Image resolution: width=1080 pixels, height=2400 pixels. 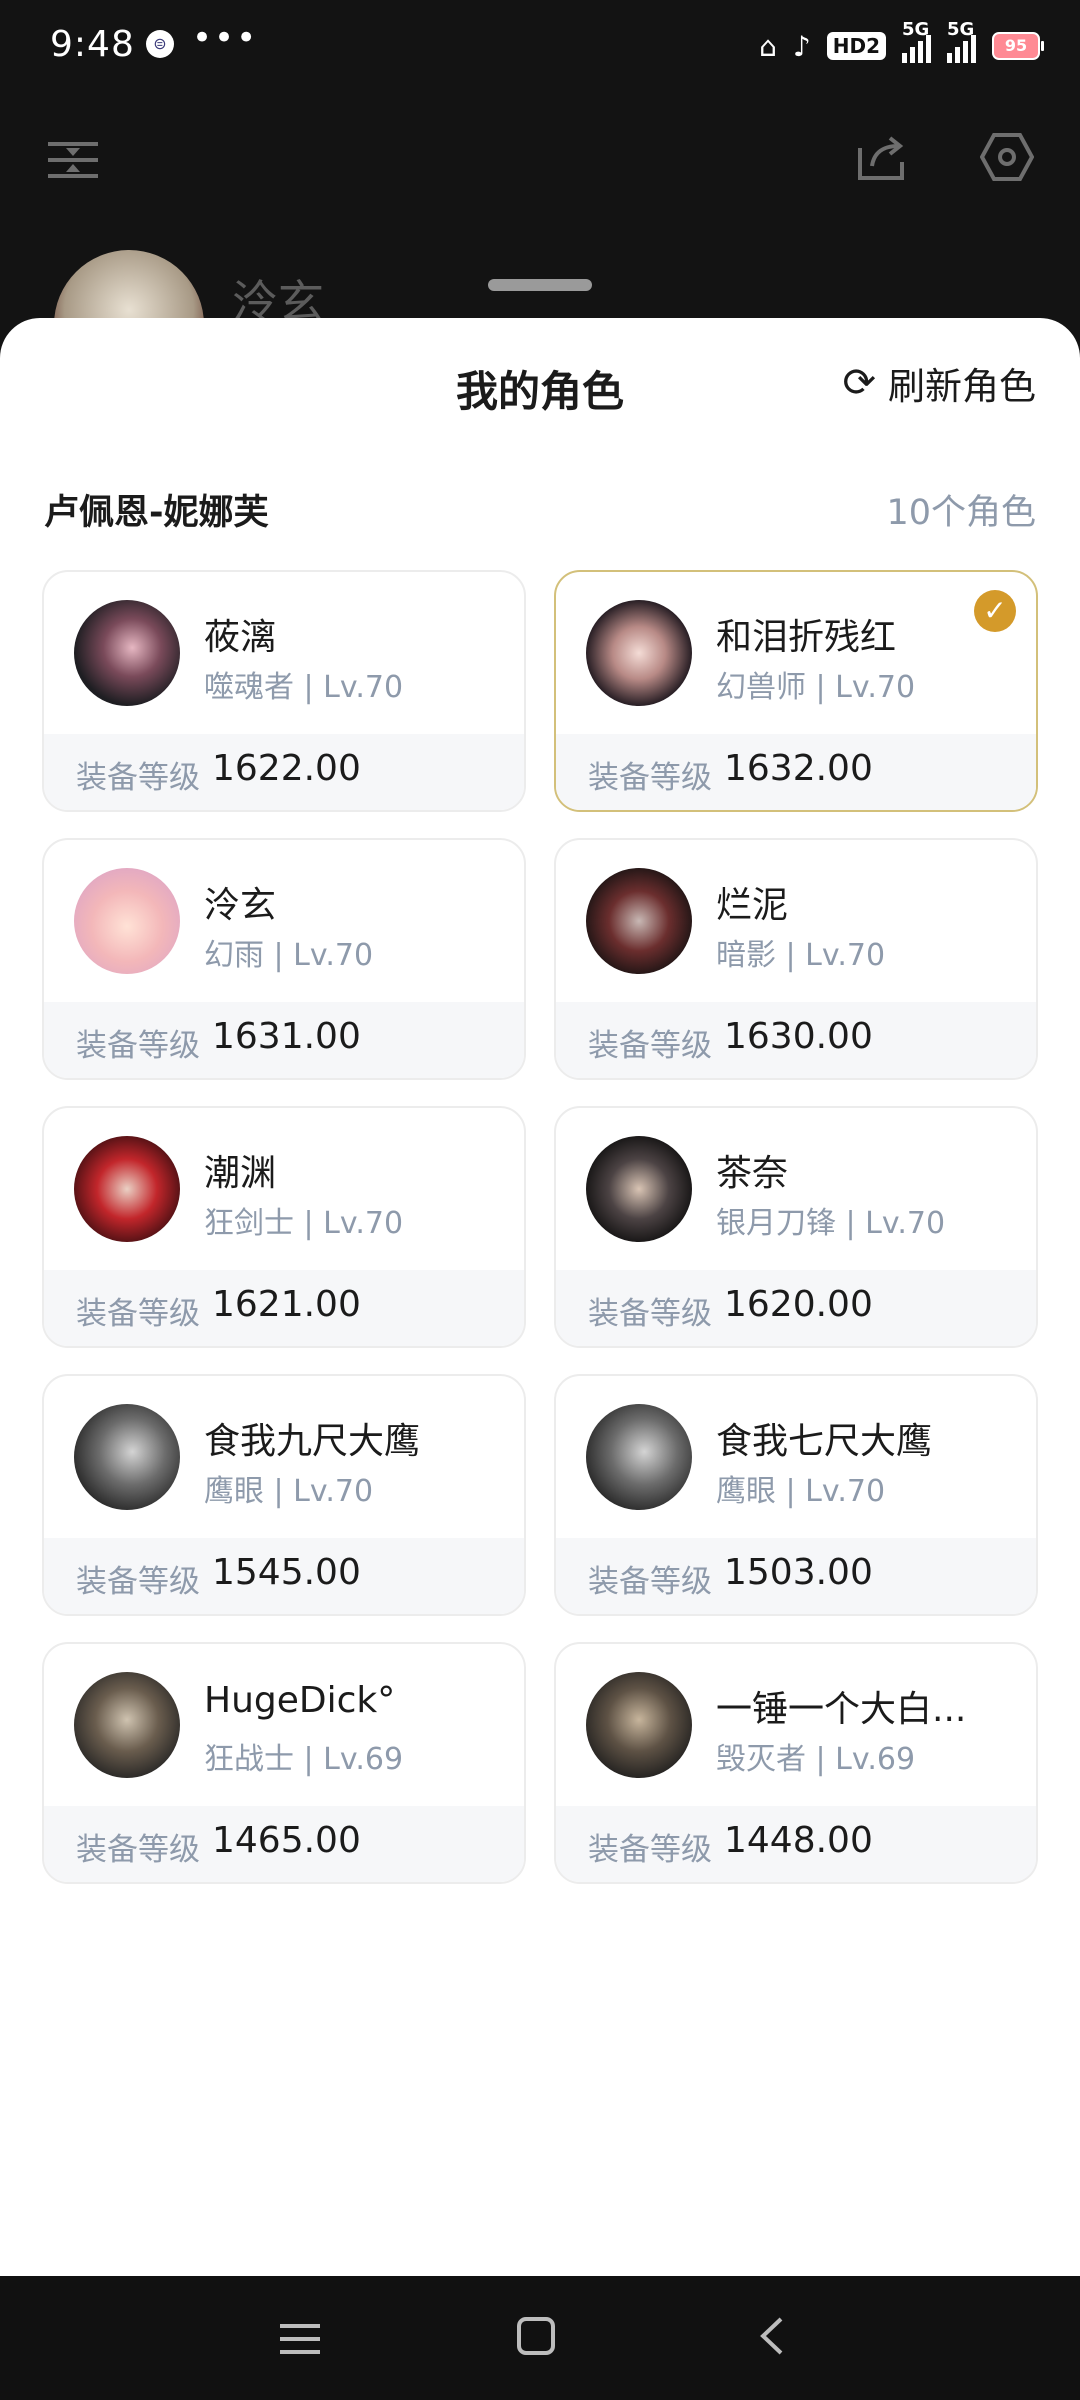 I want to click on nav-home-icon, so click(x=536, y=2339).